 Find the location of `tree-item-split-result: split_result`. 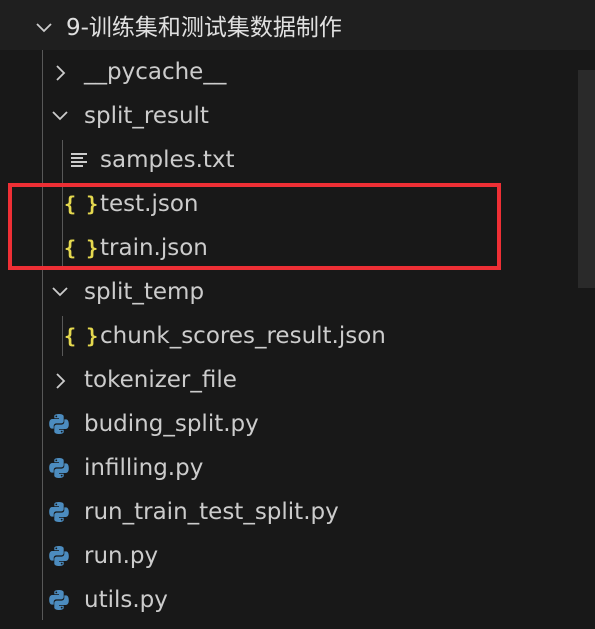

tree-item-split-result: split_result is located at coordinates (285, 116).